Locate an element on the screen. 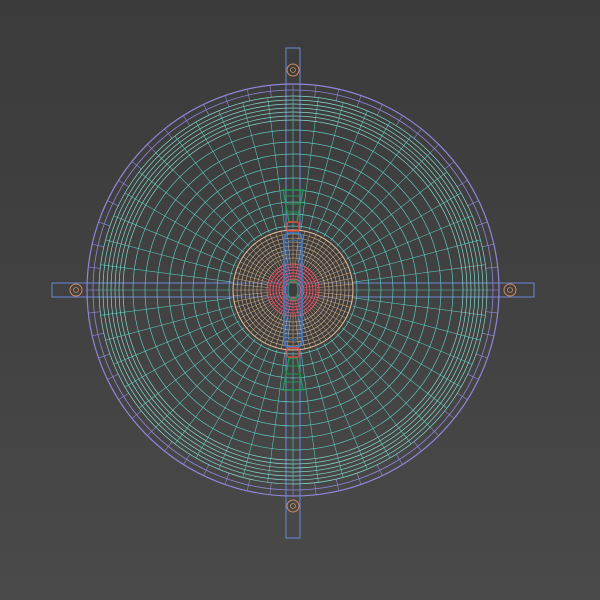  bulb-socket-mesh is located at coordinates (293, 290).